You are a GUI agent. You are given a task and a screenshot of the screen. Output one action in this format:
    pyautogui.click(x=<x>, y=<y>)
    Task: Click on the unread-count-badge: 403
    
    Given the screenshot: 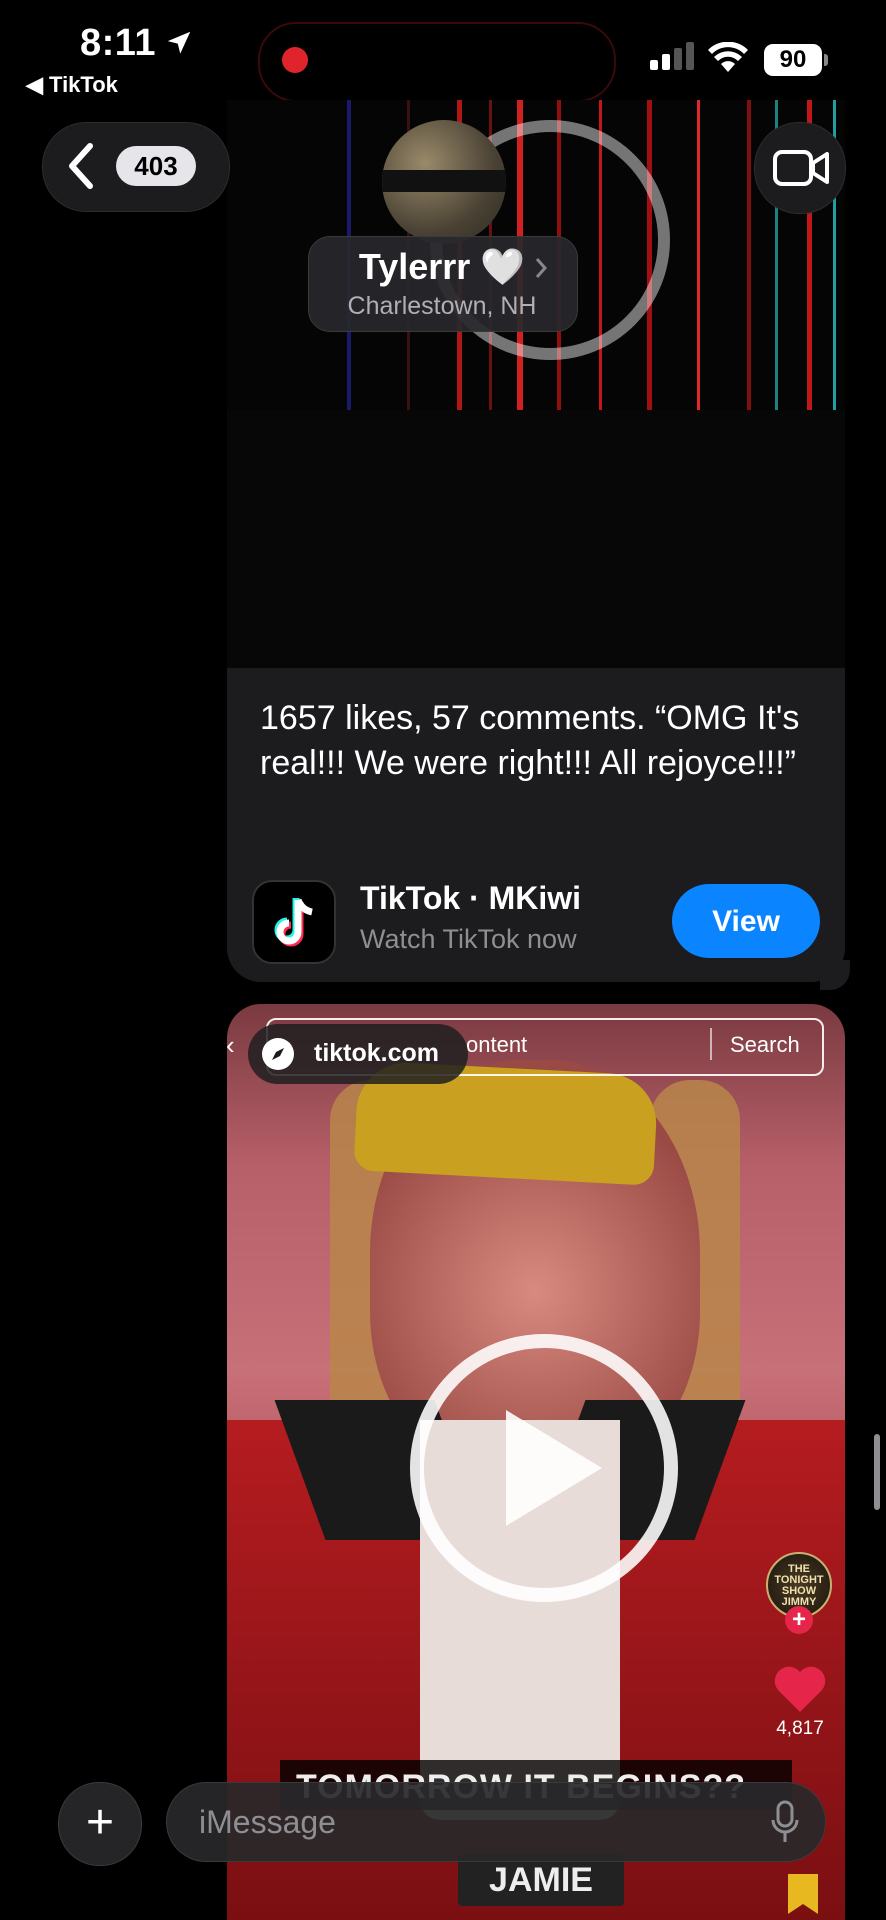 What is the action you would take?
    pyautogui.click(x=156, y=166)
    